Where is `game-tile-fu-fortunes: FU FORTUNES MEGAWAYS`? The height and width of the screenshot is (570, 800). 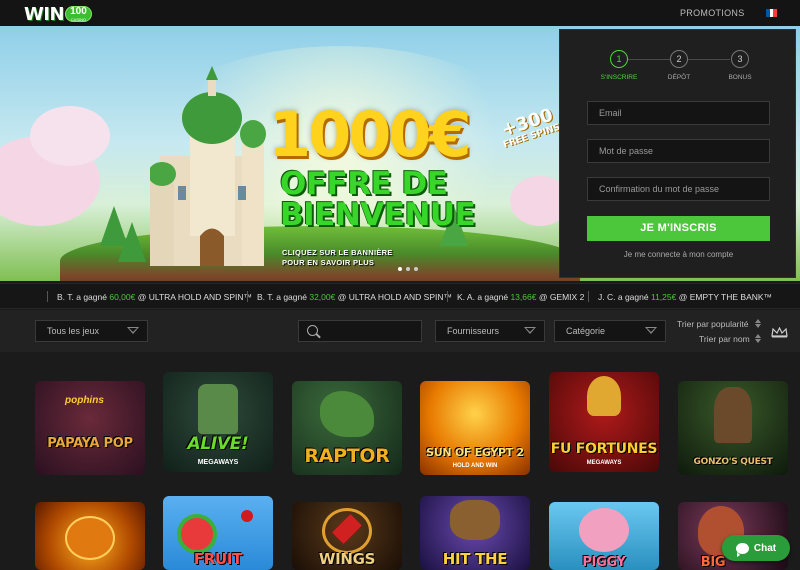 game-tile-fu-fortunes: FU FORTUNES MEGAWAYS is located at coordinates (604, 422).